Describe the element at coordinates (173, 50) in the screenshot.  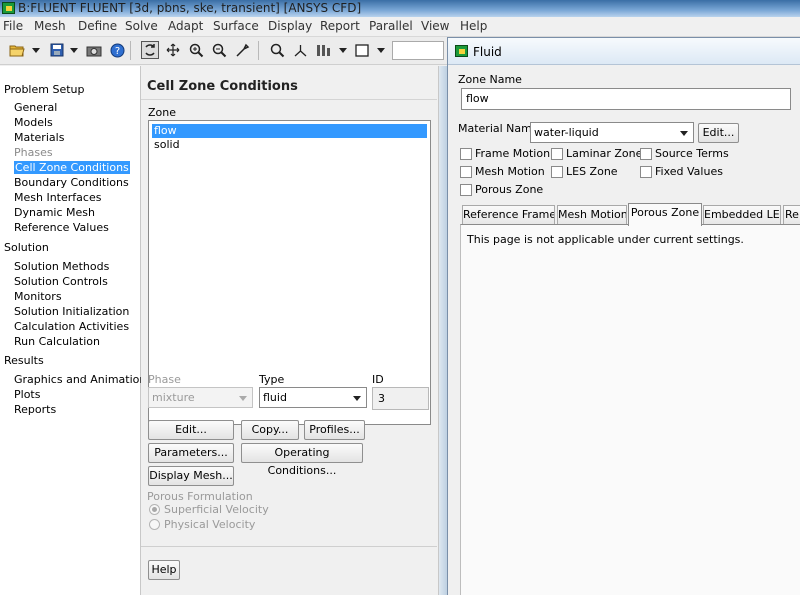
I see `pan-icon` at that location.